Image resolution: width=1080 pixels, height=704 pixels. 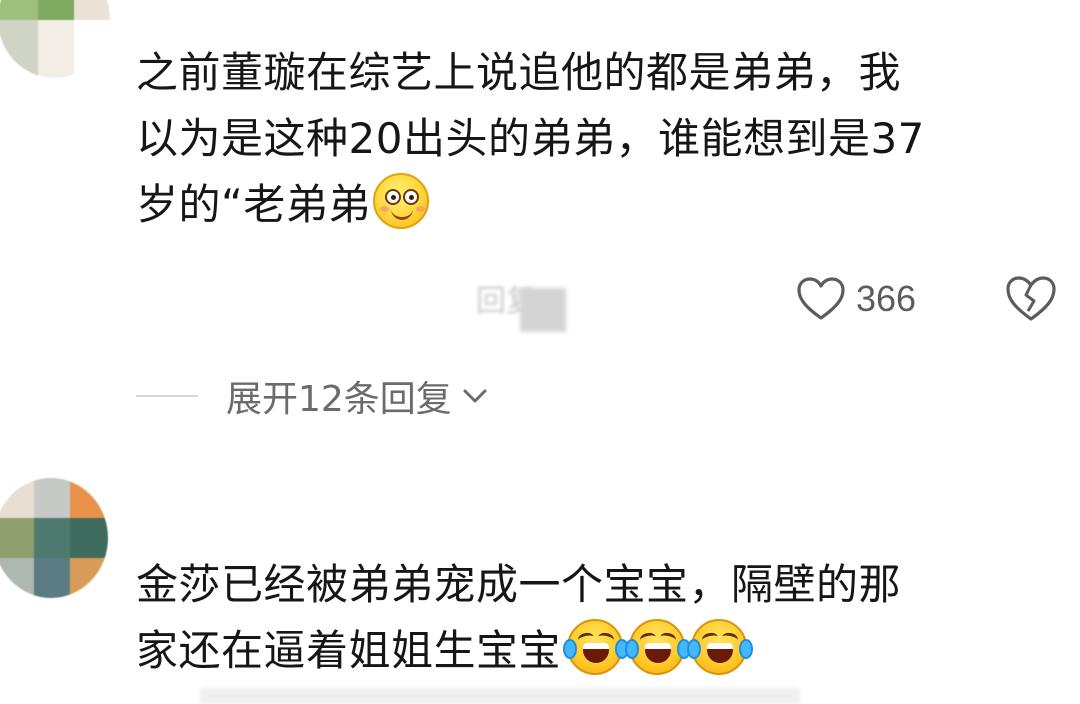 I want to click on like-count: 366, so click(x=886, y=298).